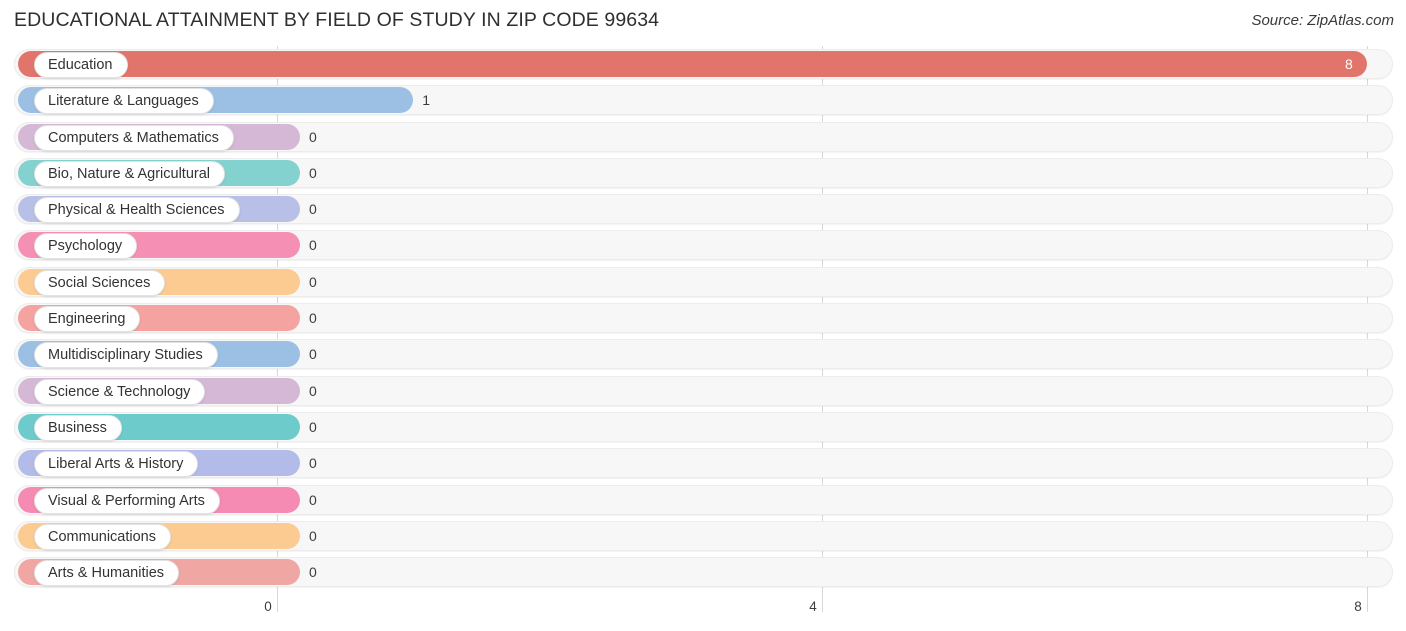  I want to click on x-axis: 0 4 8, so click(703, 612).